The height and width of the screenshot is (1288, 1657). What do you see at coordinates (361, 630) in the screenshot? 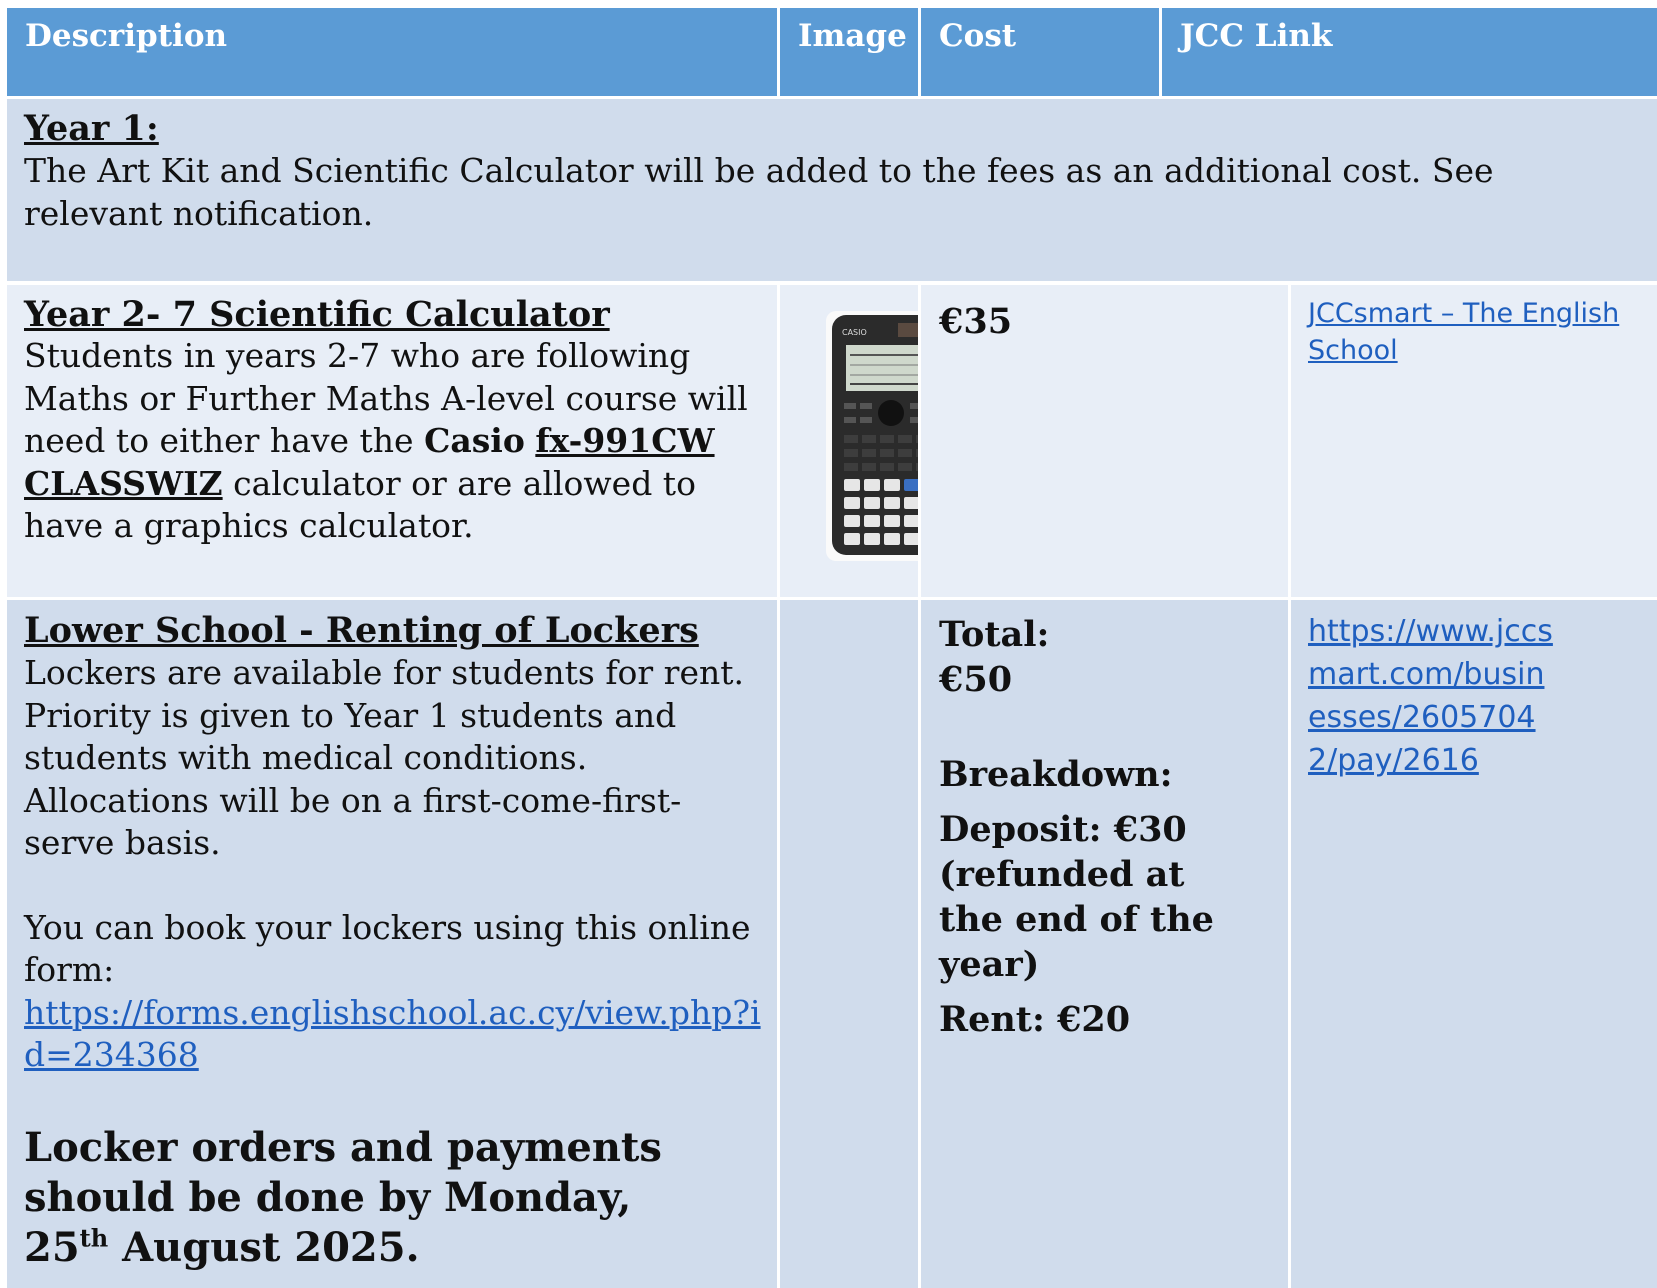
I see `lockers-title: Lower School - Renting of Lockers` at bounding box center [361, 630].